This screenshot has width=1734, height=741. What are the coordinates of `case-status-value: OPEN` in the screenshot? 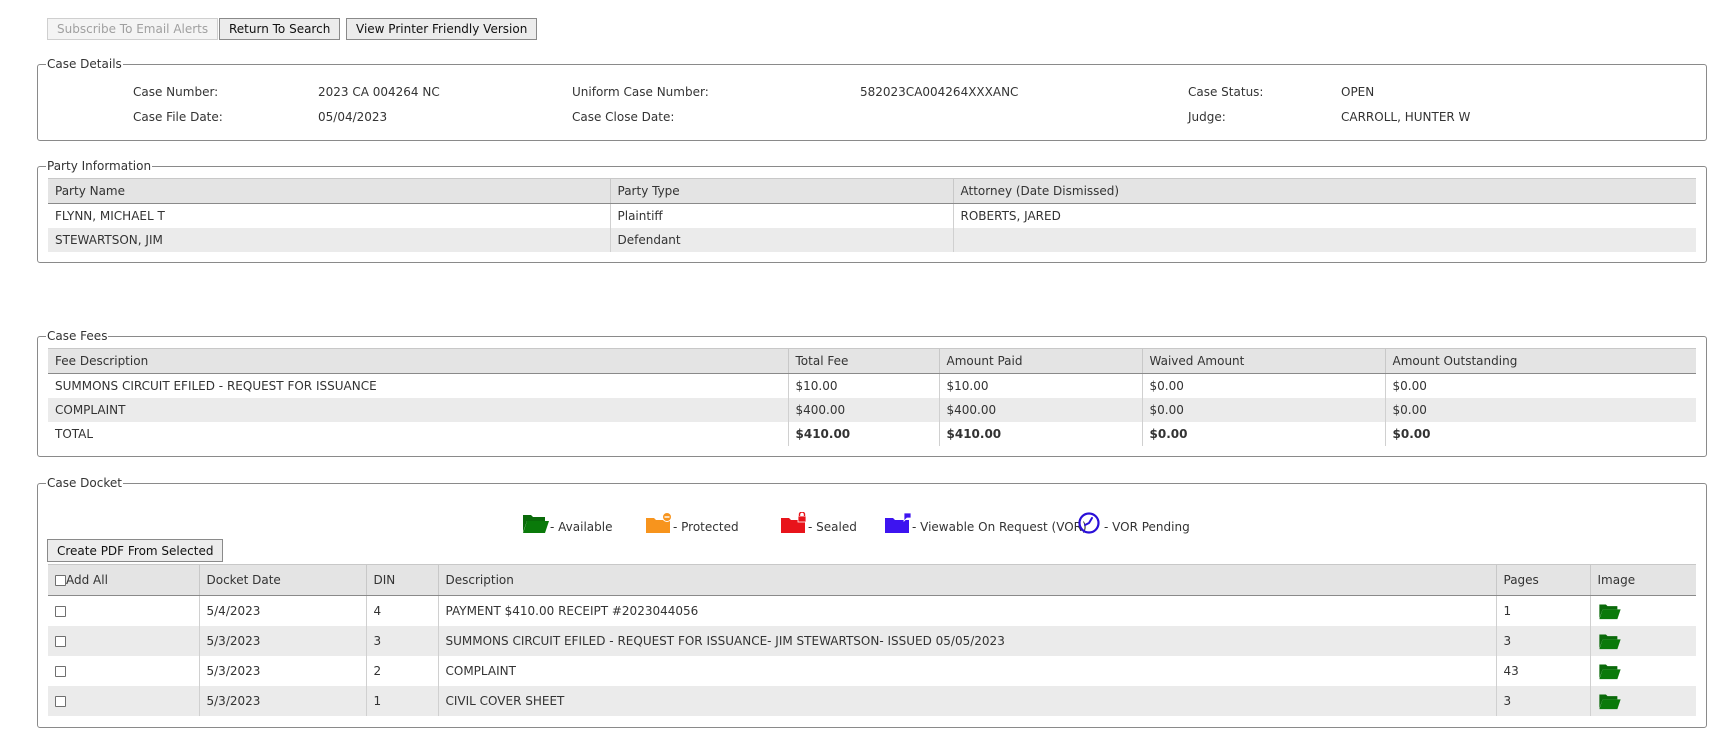 It's located at (1358, 92).